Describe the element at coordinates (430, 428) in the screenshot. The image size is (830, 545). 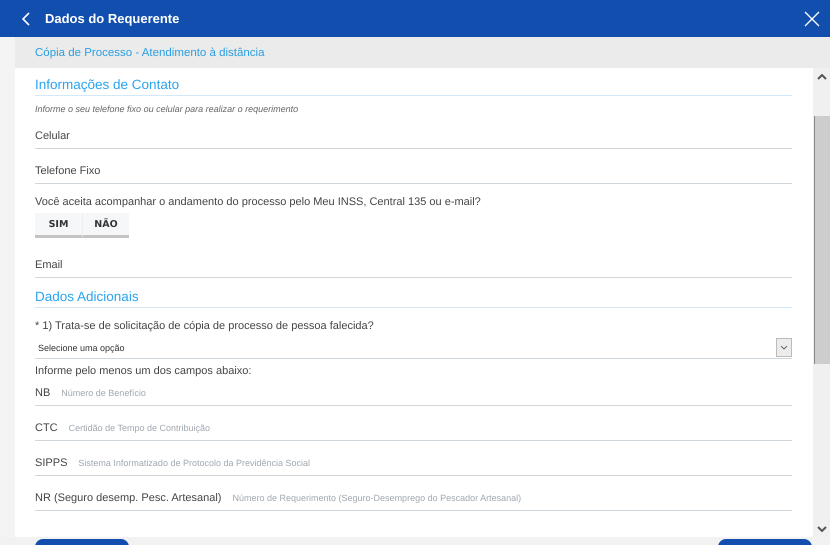
I see `input-placeholder: Certidão de Tempo de Contribuição` at that location.